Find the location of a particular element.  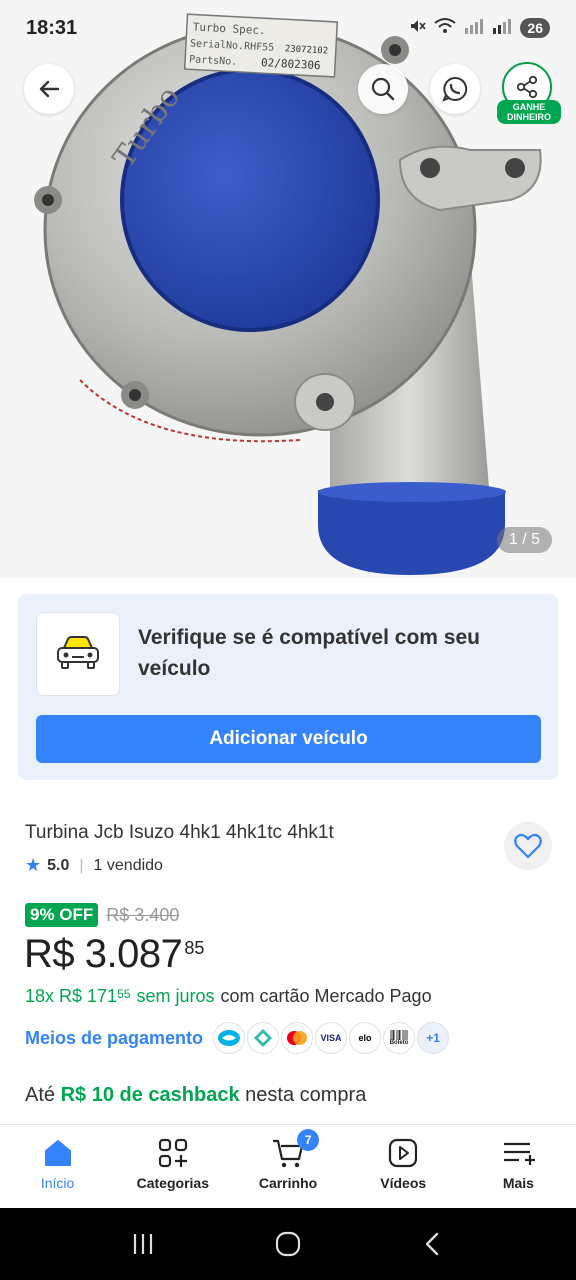

status-icons: 26 is located at coordinates (479, 28).